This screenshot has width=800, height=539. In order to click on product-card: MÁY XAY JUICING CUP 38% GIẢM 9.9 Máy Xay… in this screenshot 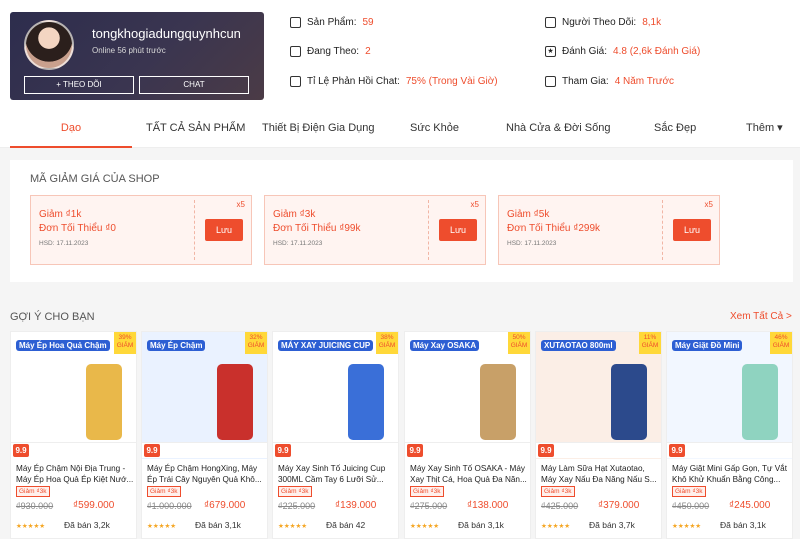, I will do `click(335, 435)`.